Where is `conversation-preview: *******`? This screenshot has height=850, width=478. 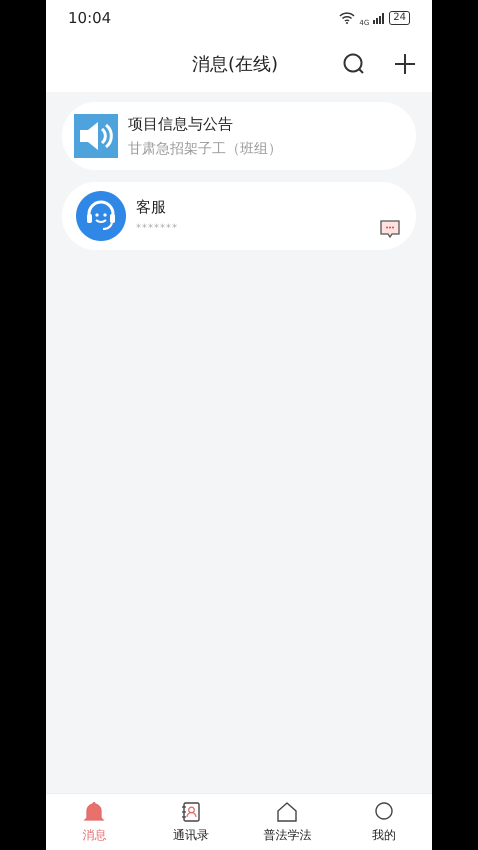 conversation-preview: ******* is located at coordinates (157, 228).